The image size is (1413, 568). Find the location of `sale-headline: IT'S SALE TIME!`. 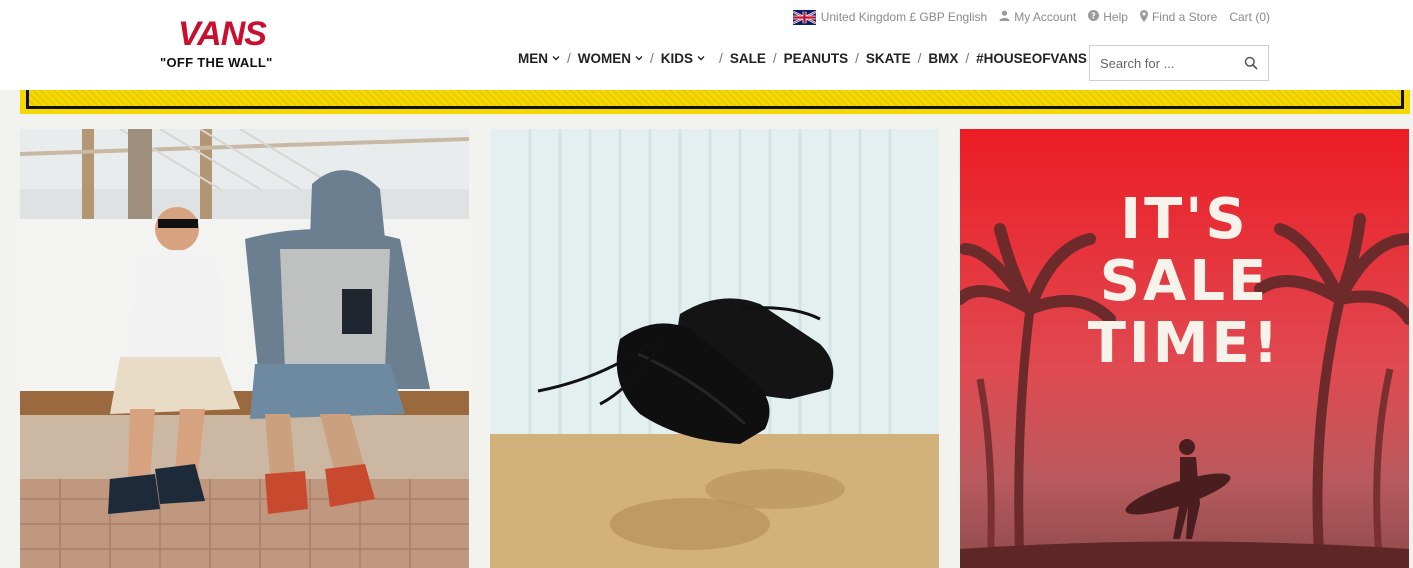

sale-headline: IT'S SALE TIME! is located at coordinates (1184, 282).